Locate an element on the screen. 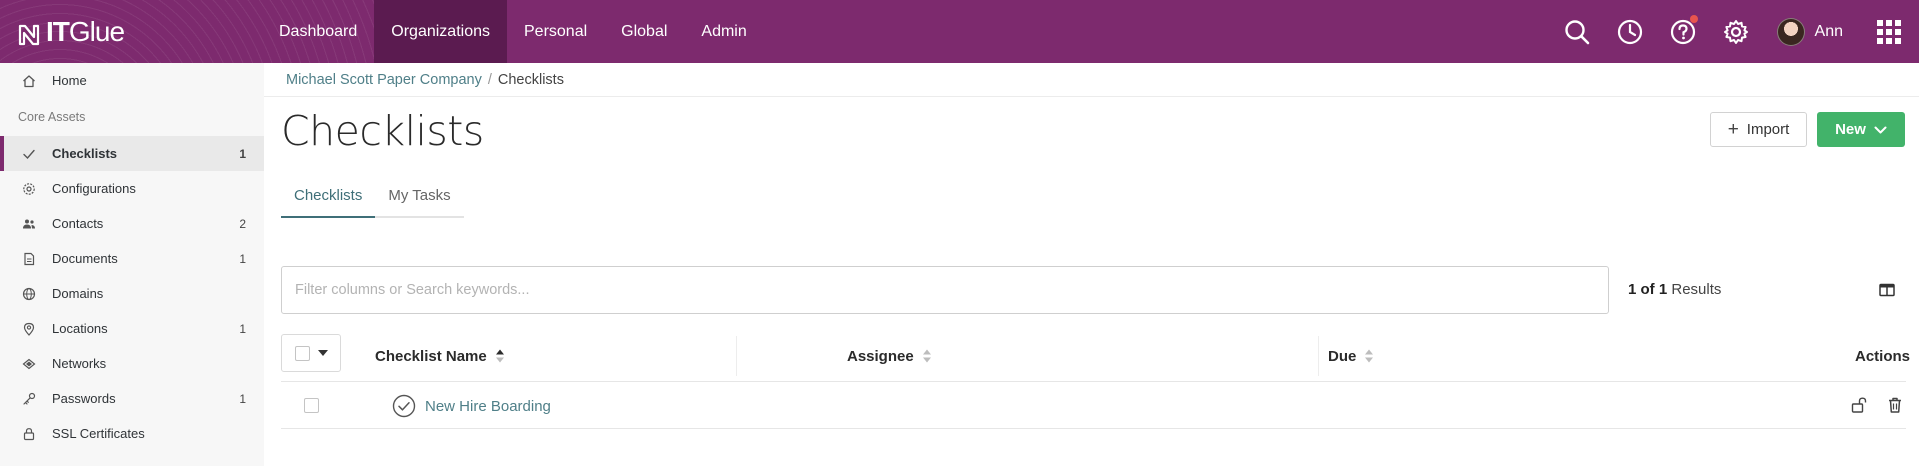 The height and width of the screenshot is (466, 1919). search-input is located at coordinates (945, 290).